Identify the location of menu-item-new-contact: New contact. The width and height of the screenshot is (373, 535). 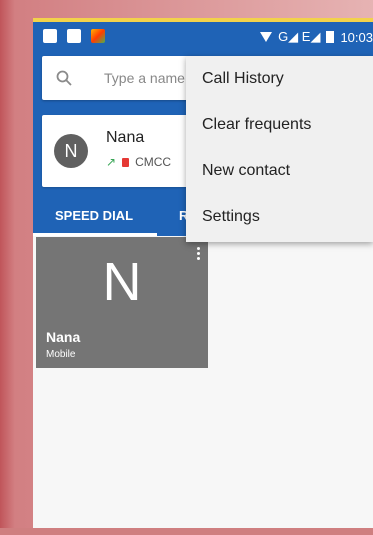
(279, 171).